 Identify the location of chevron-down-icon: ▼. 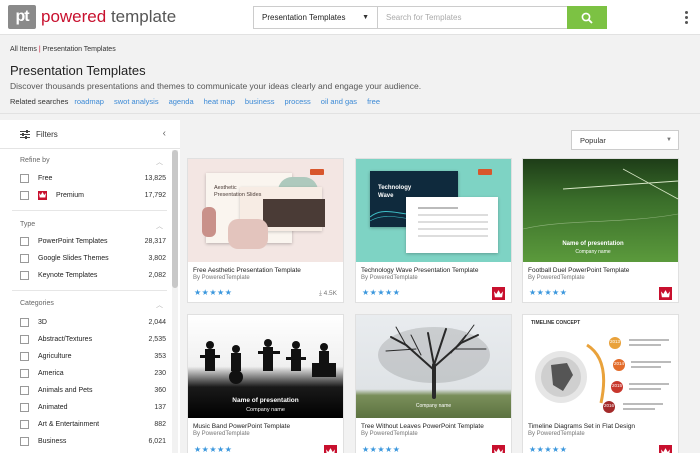
(365, 17).